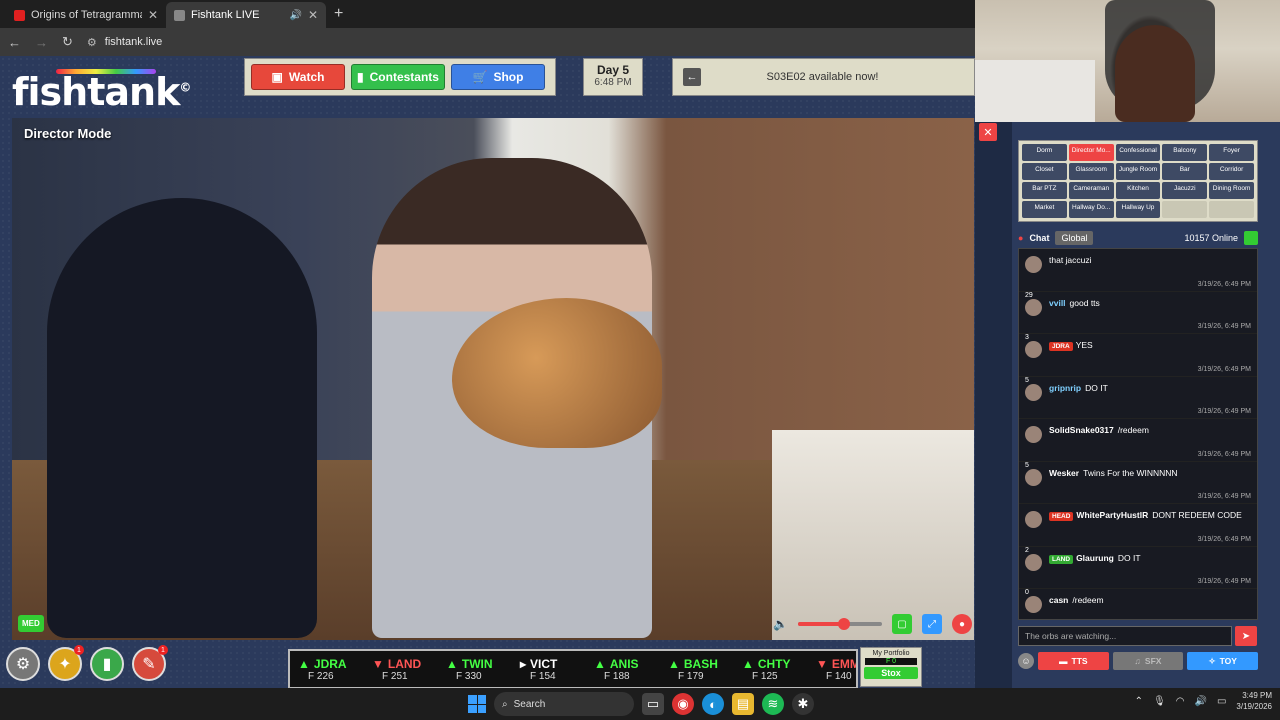 This screenshot has height=720, width=1280. Describe the element at coordinates (773, 704) in the screenshot. I see `spotify-icon: ≋` at that location.